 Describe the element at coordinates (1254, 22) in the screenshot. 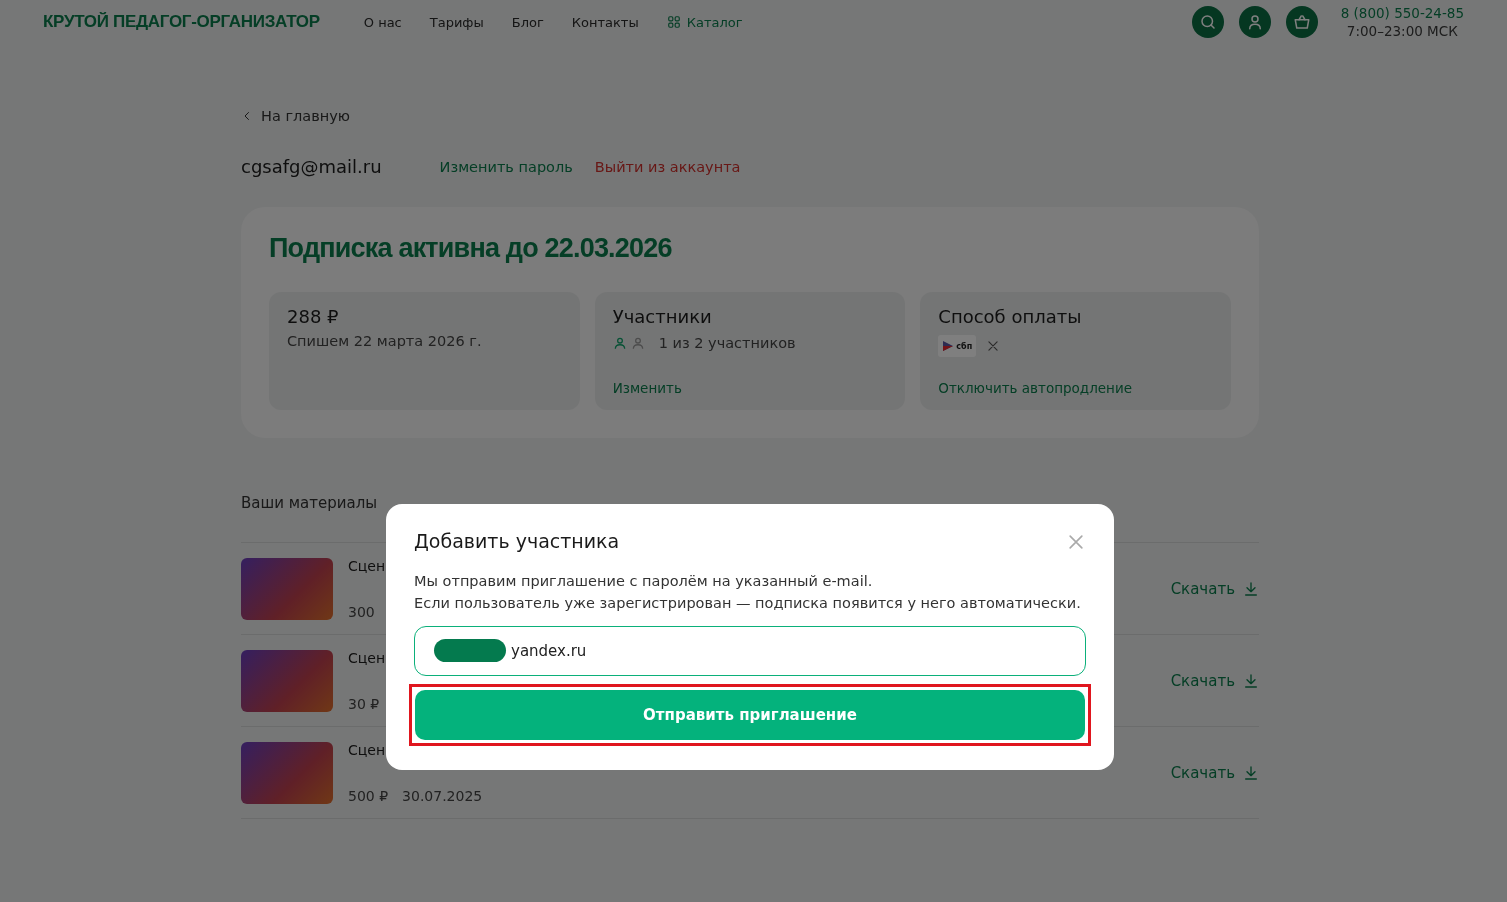

I see `profile-button` at that location.